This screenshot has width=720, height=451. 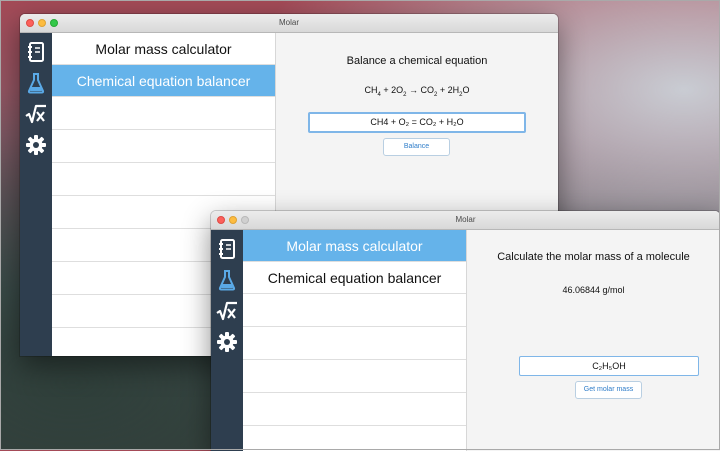 I want to click on balanced-equation-result: CH4 + 2O2 → CO2 + 2H2O, so click(x=417, y=91).